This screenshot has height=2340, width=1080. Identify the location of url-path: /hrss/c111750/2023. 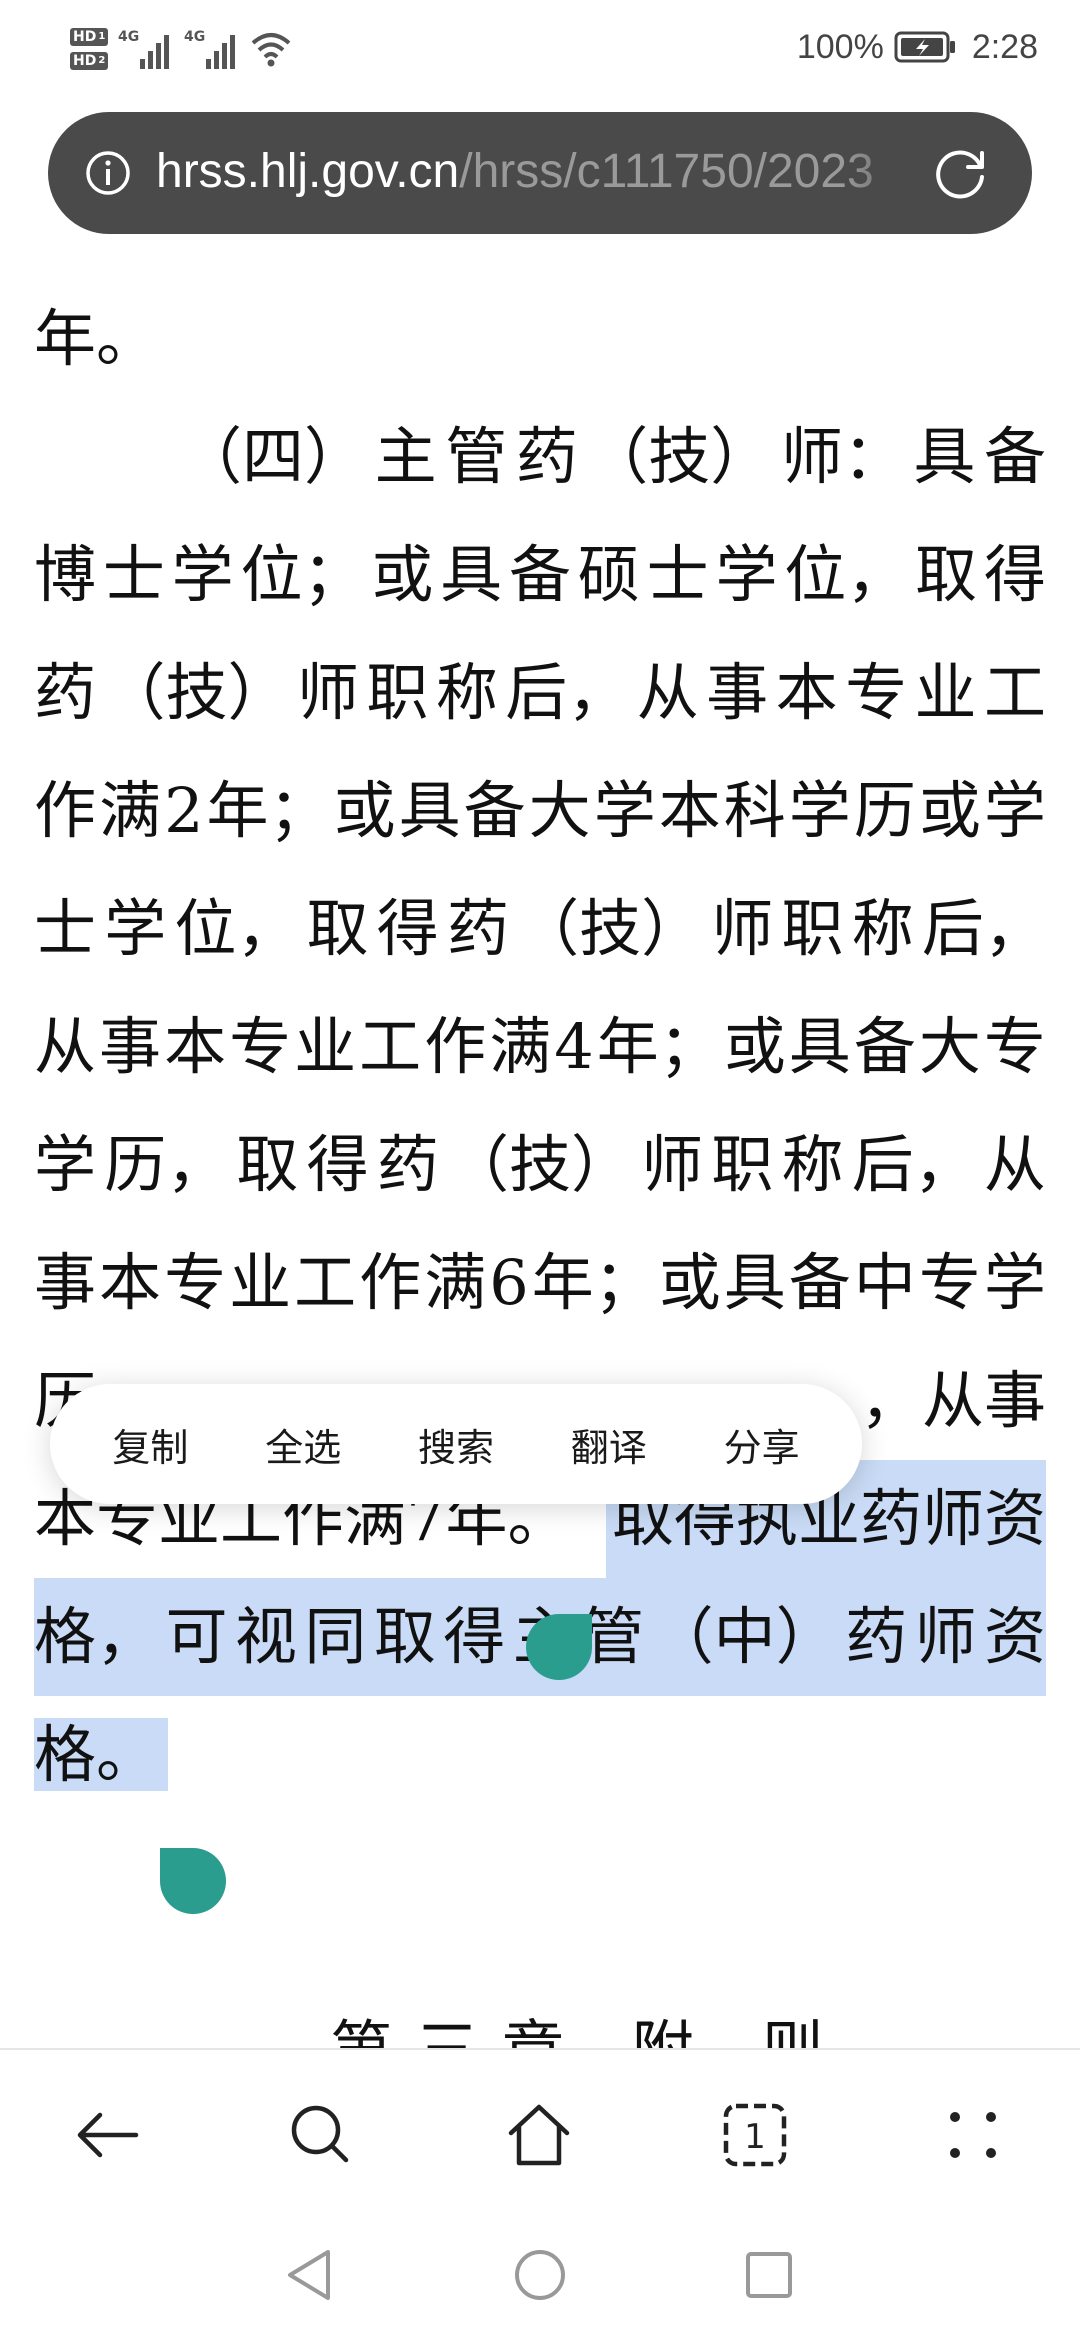
(666, 171).